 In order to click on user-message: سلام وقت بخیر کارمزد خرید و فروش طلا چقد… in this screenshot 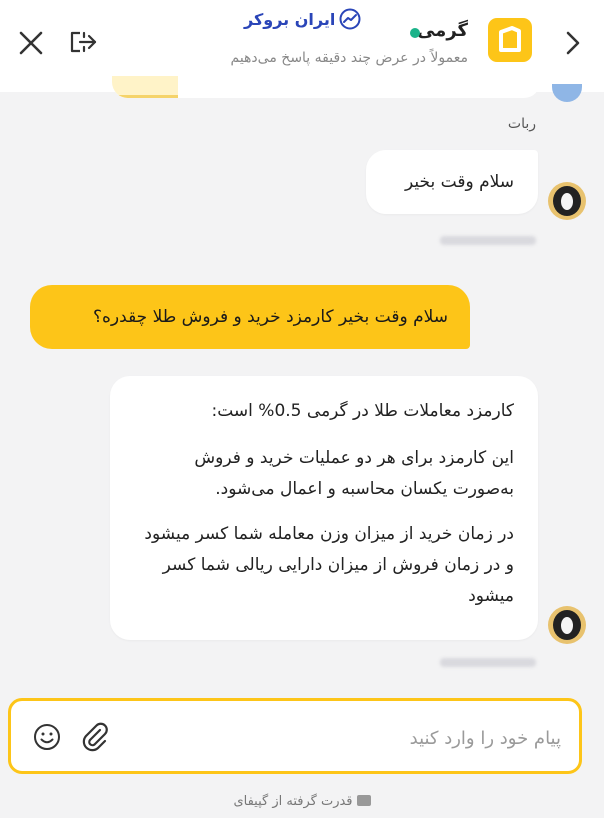, I will do `click(250, 317)`.